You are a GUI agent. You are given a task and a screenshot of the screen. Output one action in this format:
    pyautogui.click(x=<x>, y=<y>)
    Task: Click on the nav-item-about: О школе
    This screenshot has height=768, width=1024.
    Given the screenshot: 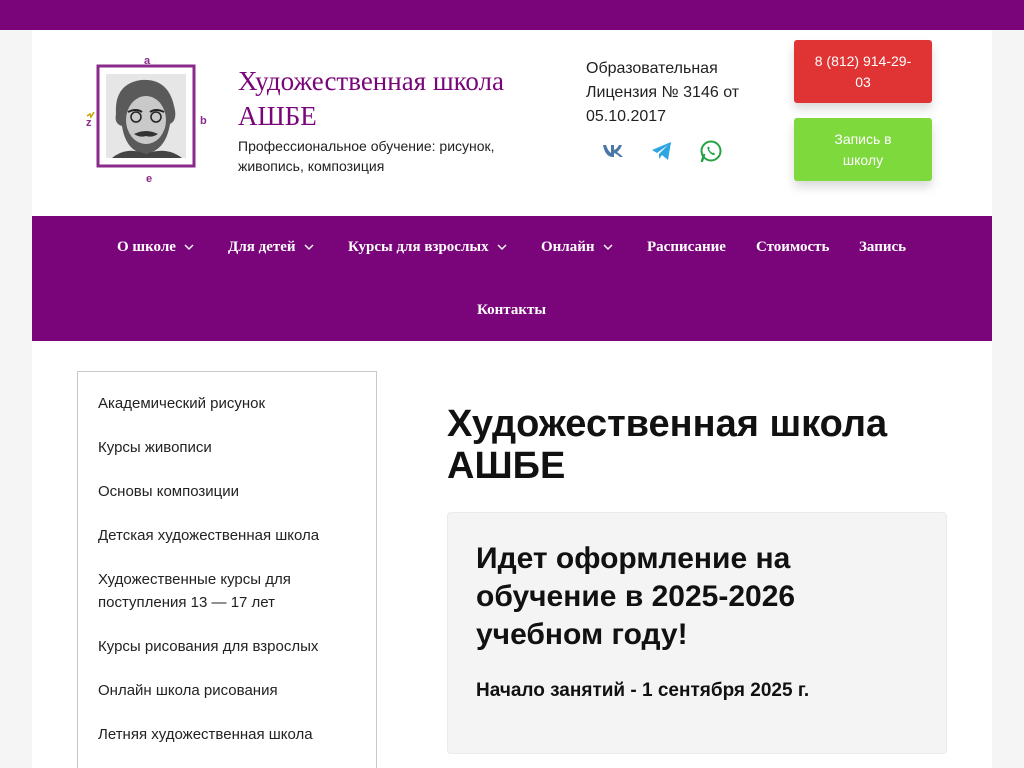 What is the action you would take?
    pyautogui.click(x=155, y=247)
    